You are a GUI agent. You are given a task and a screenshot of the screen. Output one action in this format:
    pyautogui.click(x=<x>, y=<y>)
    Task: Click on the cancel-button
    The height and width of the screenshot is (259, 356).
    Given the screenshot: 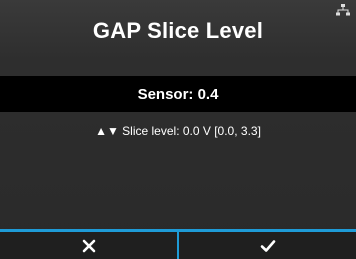 What is the action you would take?
    pyautogui.click(x=88, y=245)
    